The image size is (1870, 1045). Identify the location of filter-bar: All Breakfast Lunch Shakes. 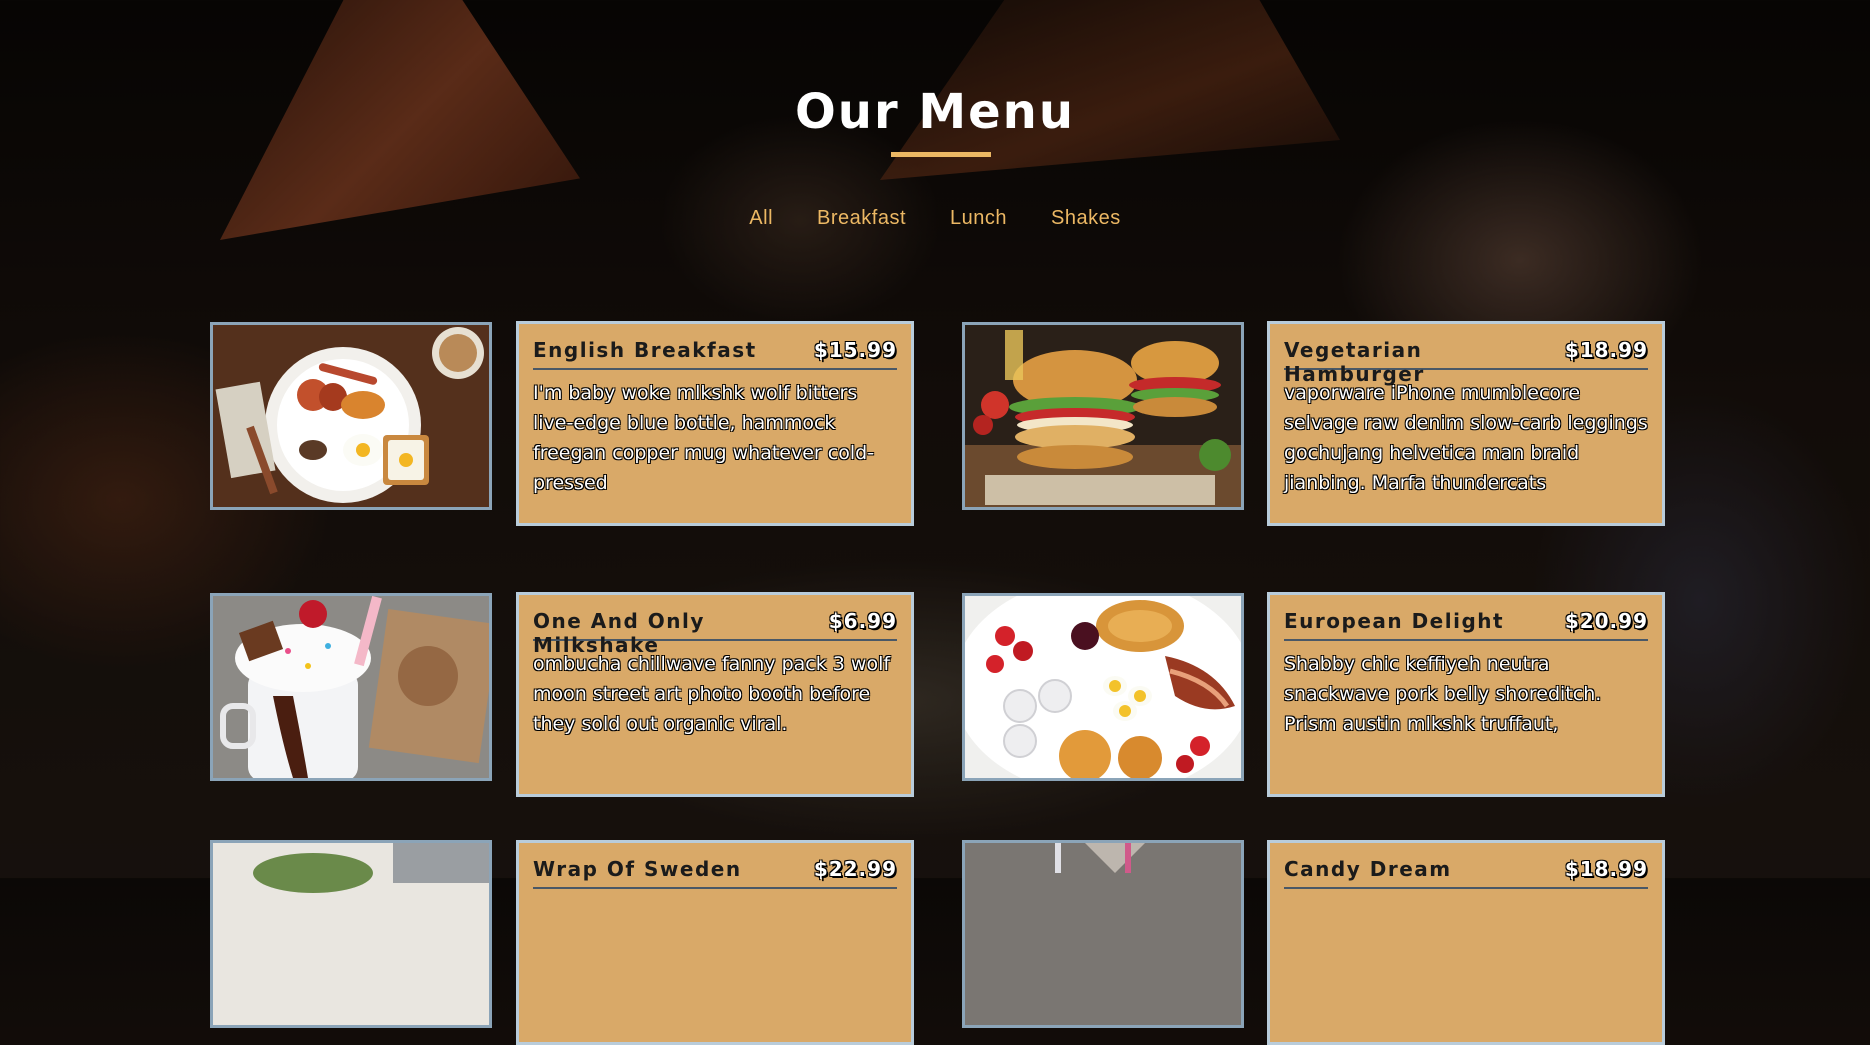
(935, 218).